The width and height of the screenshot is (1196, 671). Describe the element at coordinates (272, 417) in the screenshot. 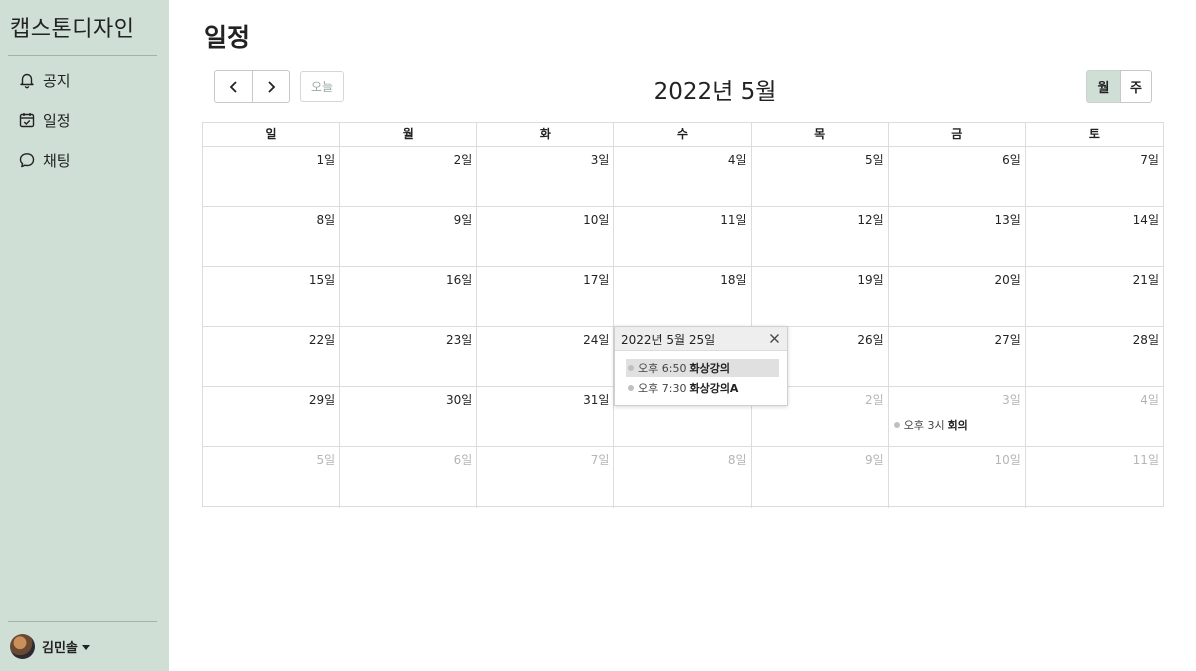

I see `day-cell: 29일` at that location.